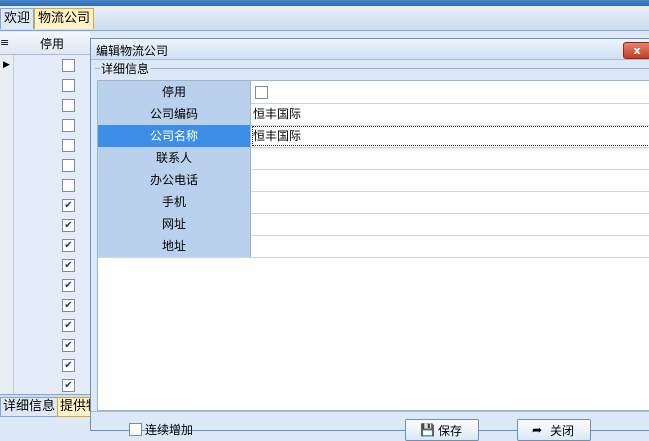 This screenshot has width=649, height=441. What do you see at coordinates (450, 431) in the screenshot?
I see `save-label: 保存` at bounding box center [450, 431].